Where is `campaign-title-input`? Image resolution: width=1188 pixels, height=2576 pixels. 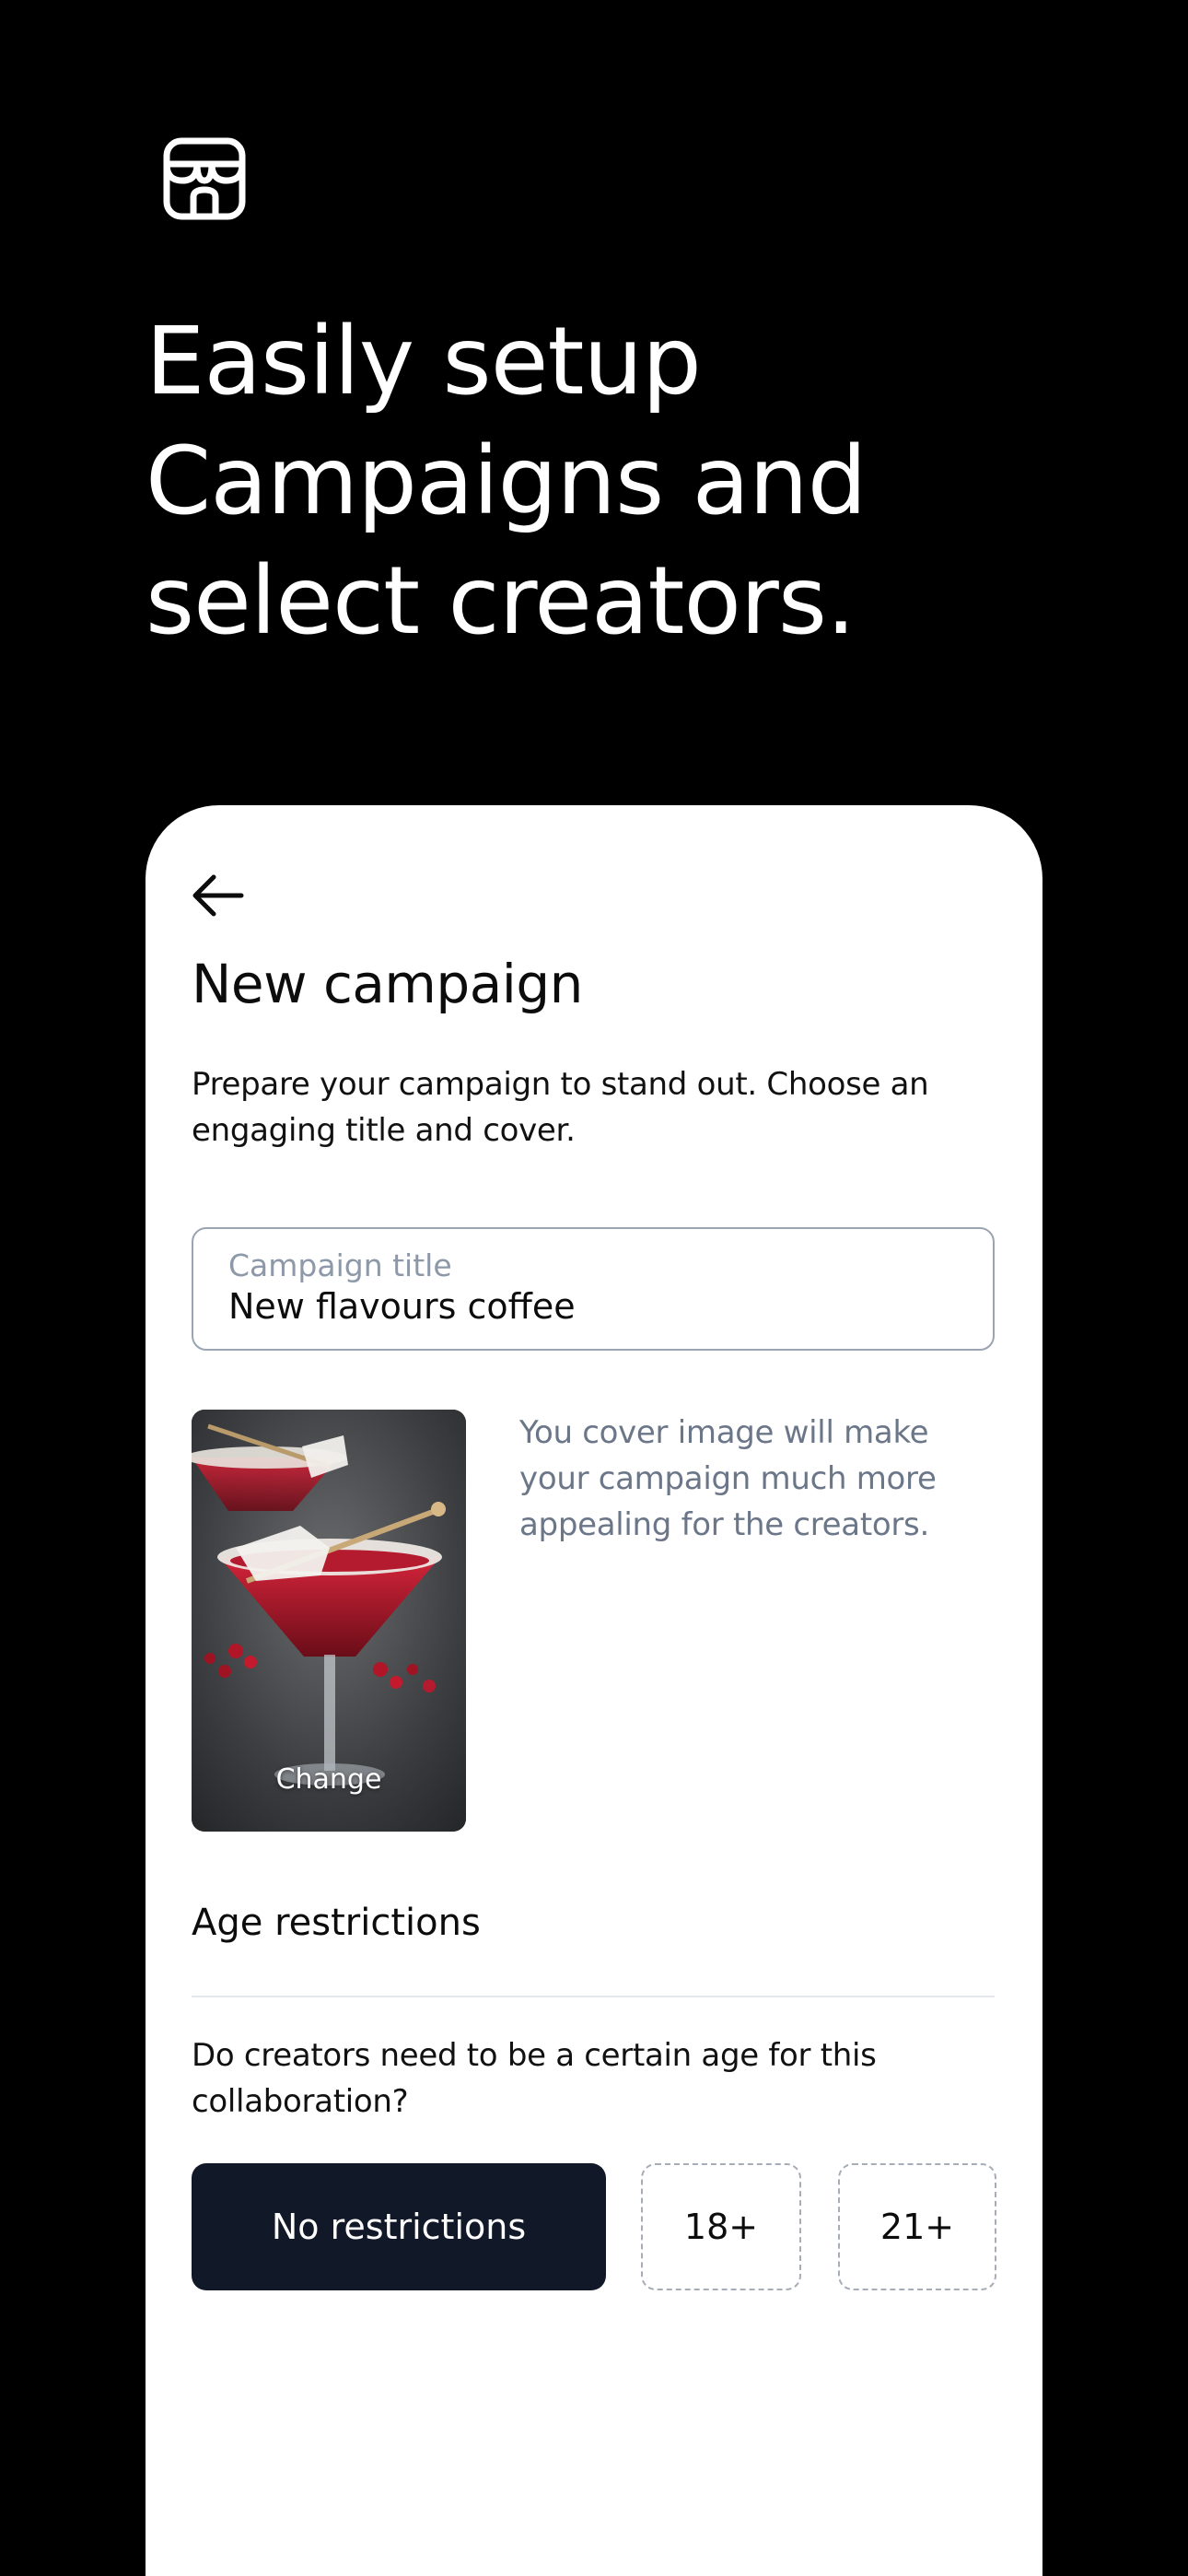
campaign-title-input is located at coordinates (587, 1306).